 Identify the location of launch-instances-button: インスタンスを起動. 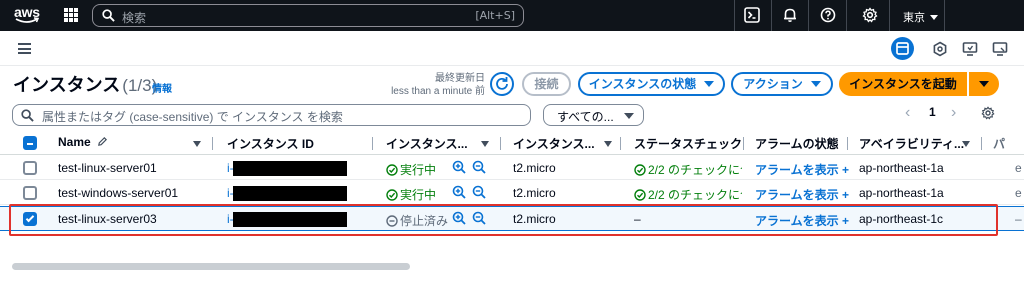
(903, 84).